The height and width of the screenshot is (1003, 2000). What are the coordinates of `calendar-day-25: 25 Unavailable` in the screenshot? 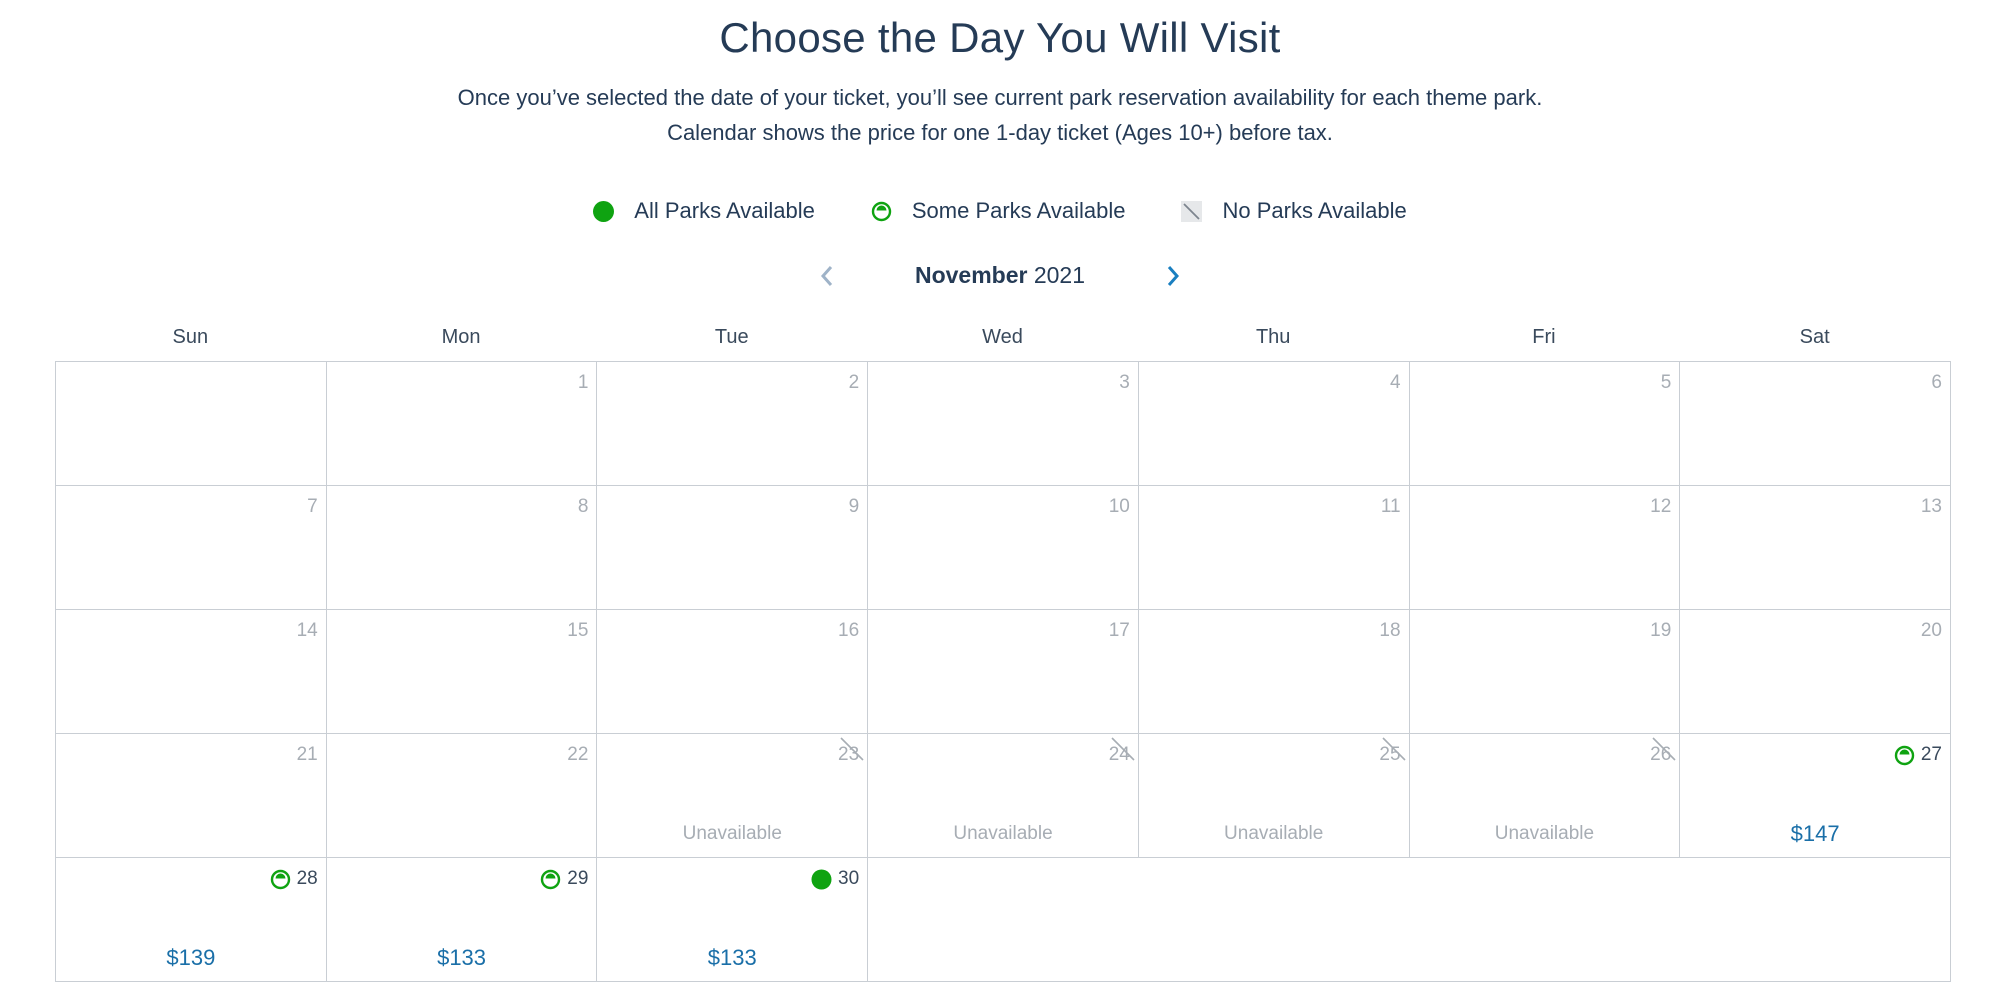 It's located at (1274, 796).